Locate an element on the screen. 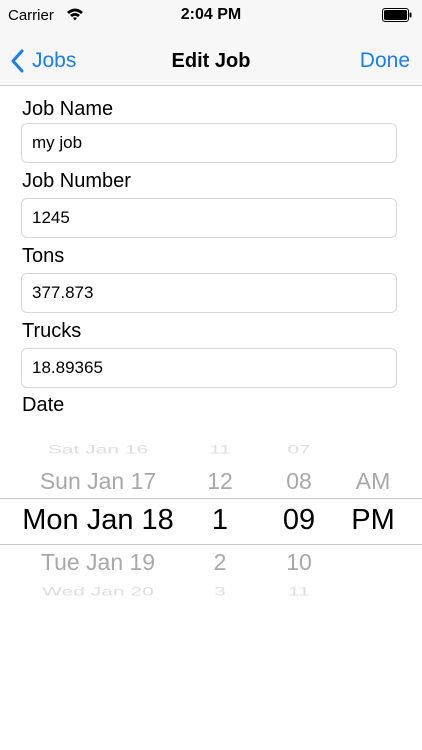 The width and height of the screenshot is (422, 750). picker-hour-option: 3 is located at coordinates (220, 591).